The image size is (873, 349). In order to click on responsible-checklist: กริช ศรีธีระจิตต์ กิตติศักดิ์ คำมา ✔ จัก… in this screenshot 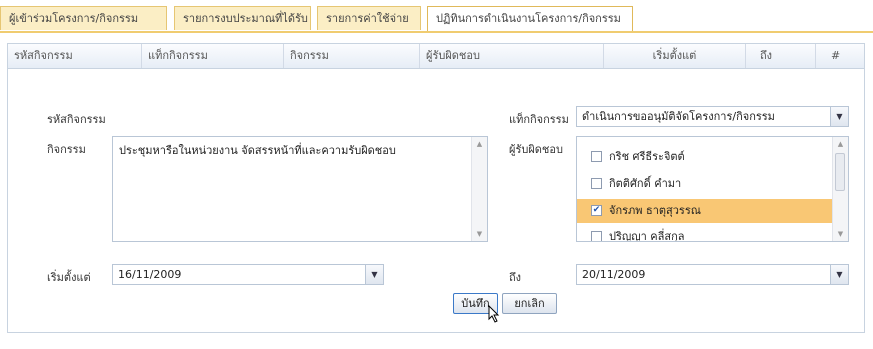, I will do `click(712, 189)`.